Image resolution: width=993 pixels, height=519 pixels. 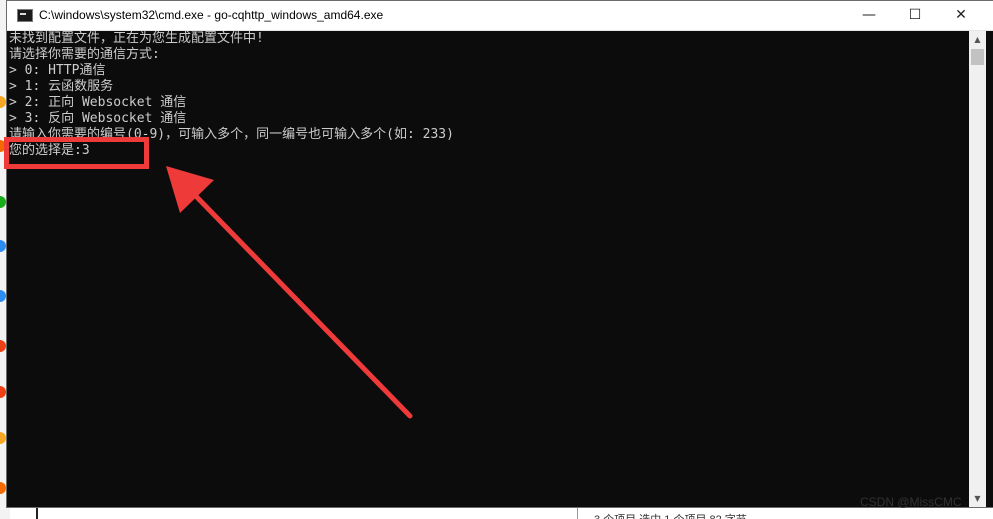 I want to click on maximize-button: ☐, so click(x=915, y=15).